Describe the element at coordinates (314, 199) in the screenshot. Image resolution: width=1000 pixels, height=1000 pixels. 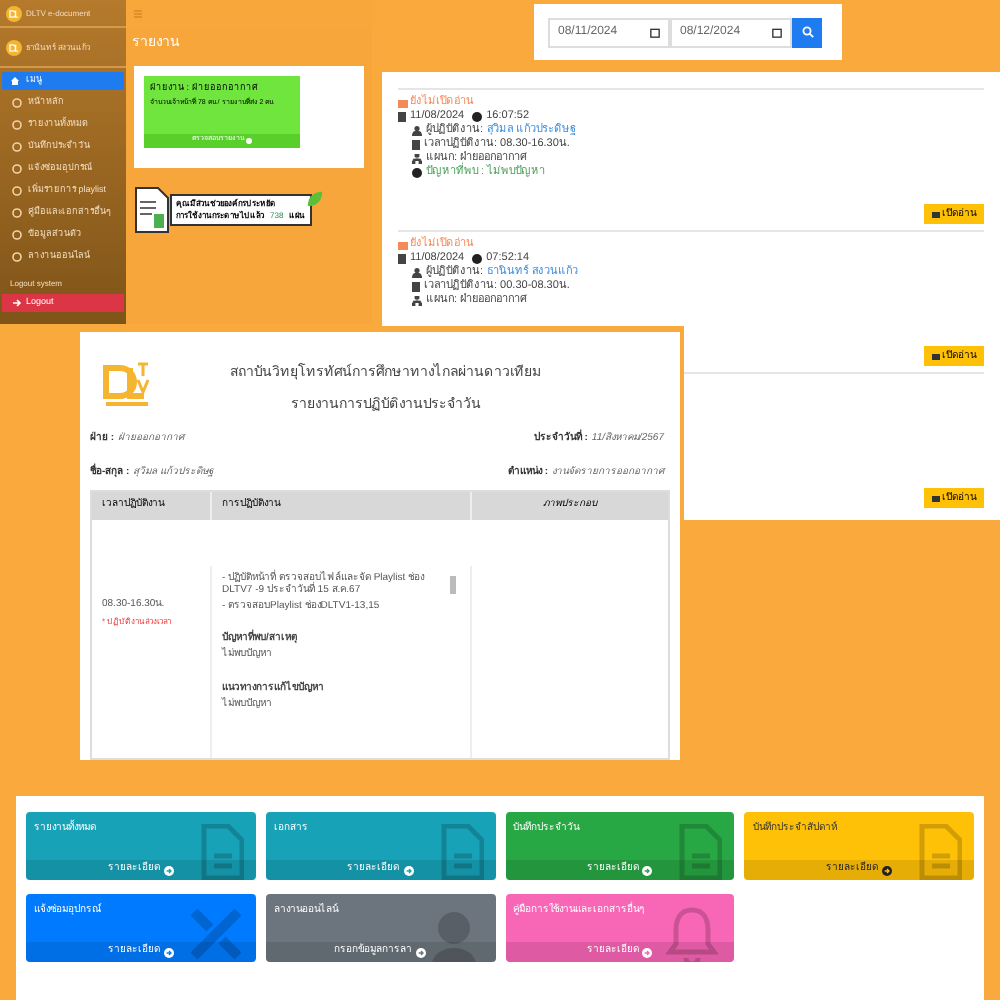
I see `leaf-icon` at that location.